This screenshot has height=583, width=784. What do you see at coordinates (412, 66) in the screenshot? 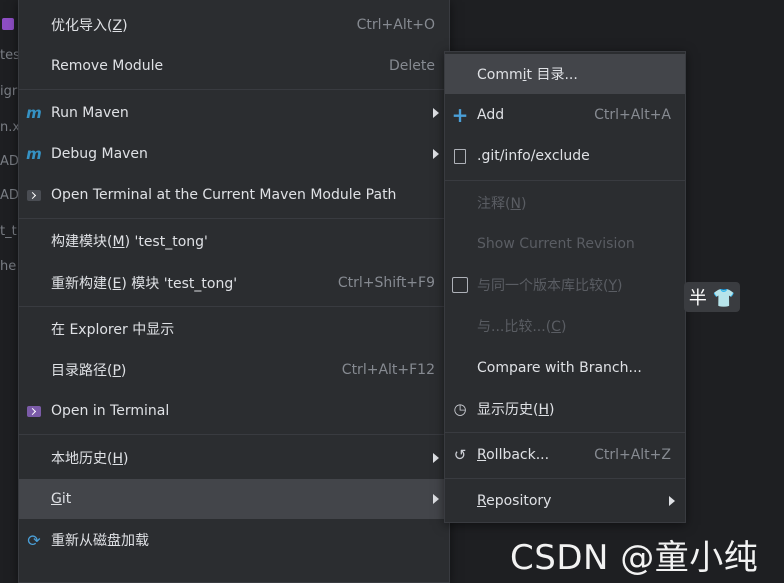
I see `shortcut: Delete` at bounding box center [412, 66].